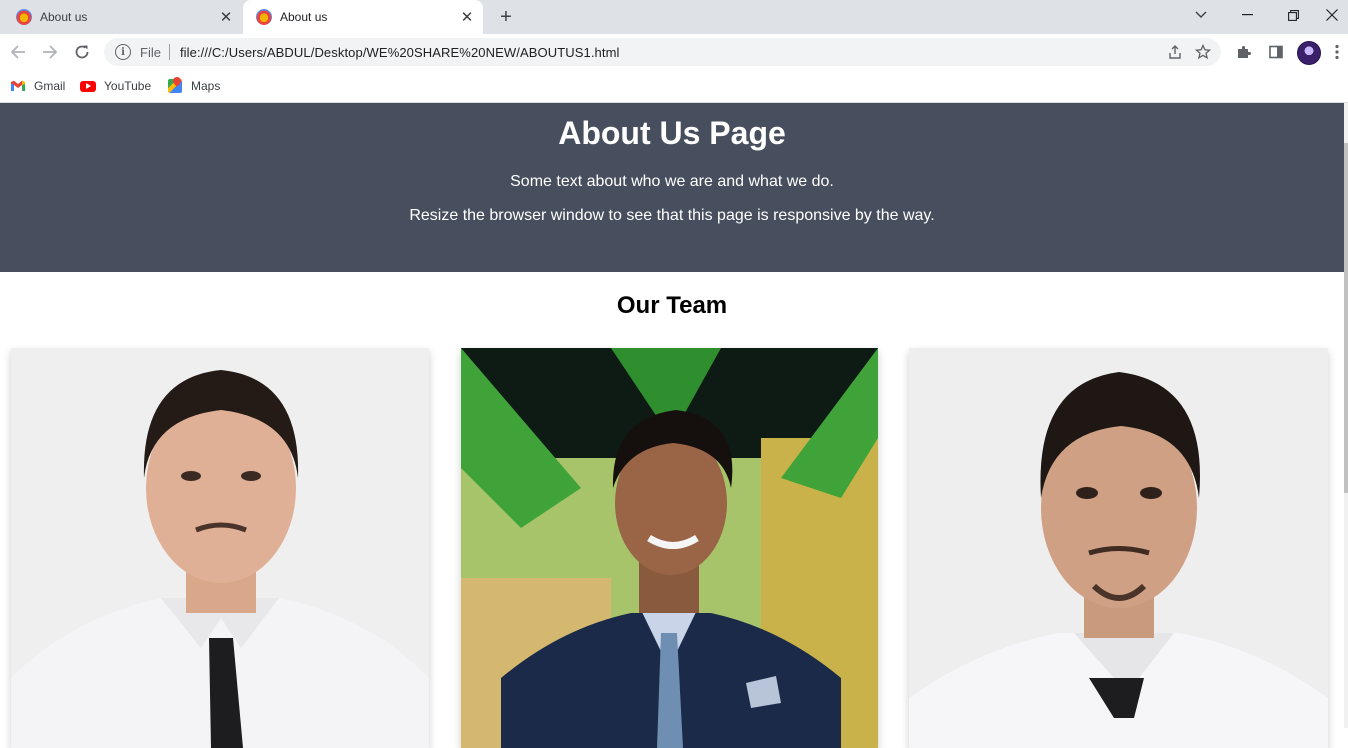 This screenshot has width=1348, height=748. What do you see at coordinates (175, 84) in the screenshot?
I see `maps-icon` at bounding box center [175, 84].